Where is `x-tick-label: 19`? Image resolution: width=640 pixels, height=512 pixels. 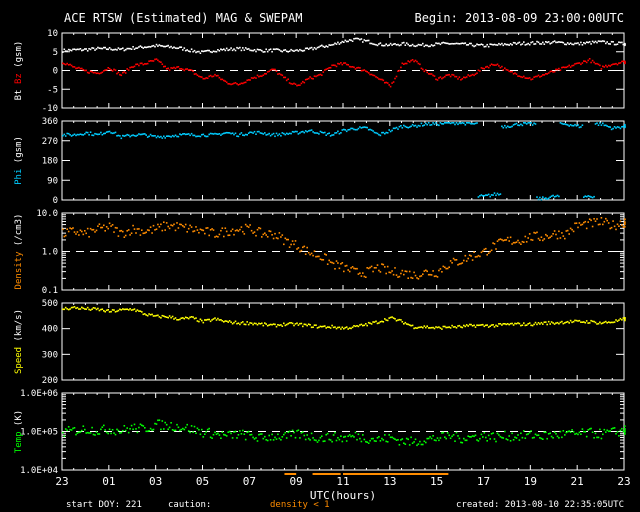
x-tick-label: 19 is located at coordinates (530, 481).